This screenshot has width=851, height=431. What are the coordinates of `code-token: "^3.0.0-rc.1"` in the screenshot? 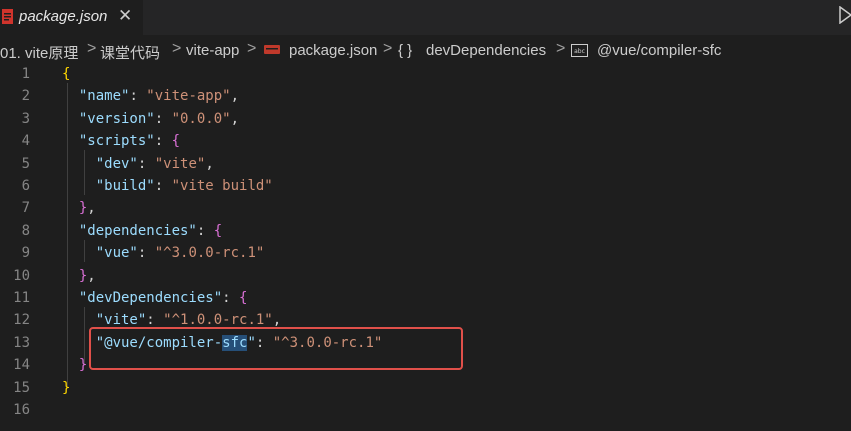 It's located at (209, 253).